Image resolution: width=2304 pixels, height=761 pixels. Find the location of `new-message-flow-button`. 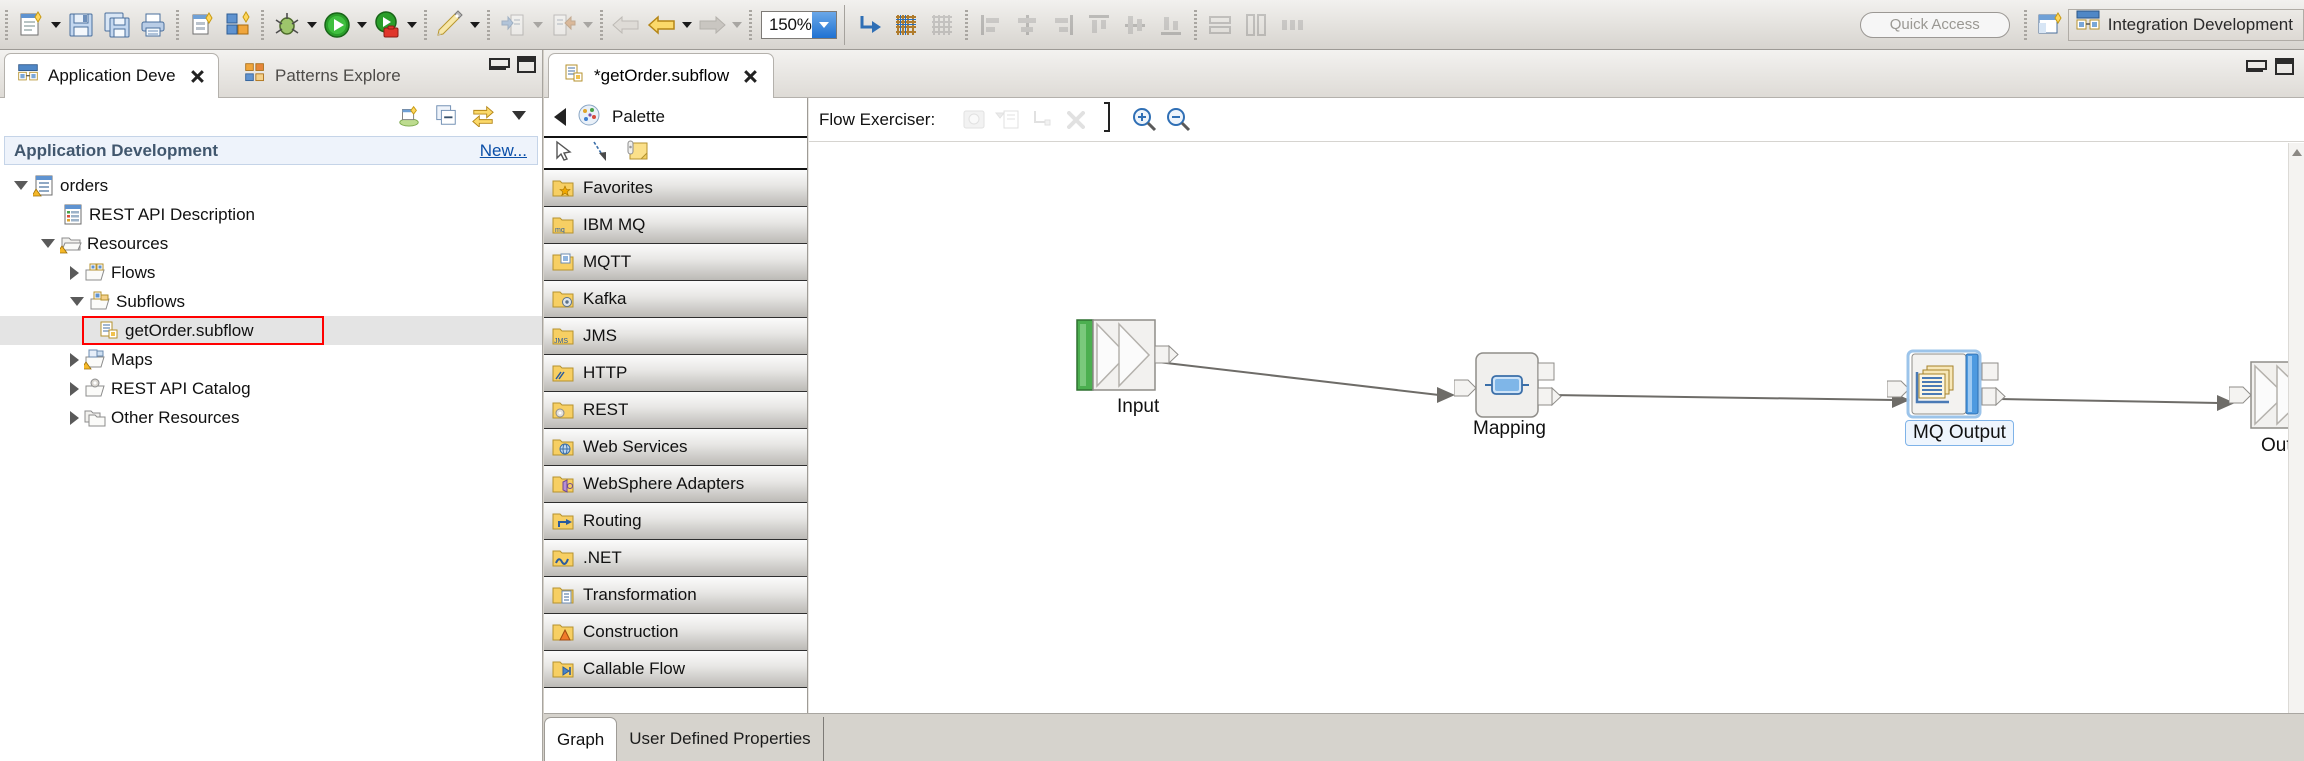

new-message-flow-button is located at coordinates (238, 25).